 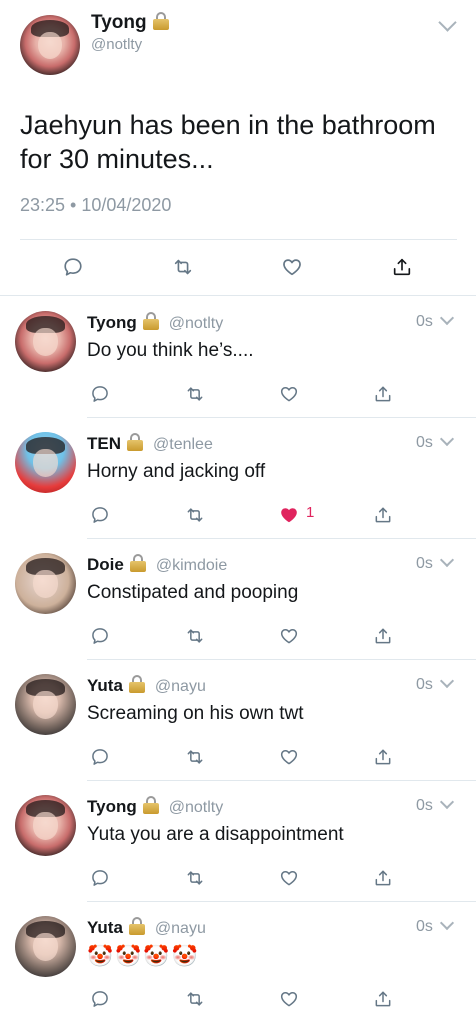 What do you see at coordinates (104, 443) in the screenshot?
I see `reply-author-name: TEN` at bounding box center [104, 443].